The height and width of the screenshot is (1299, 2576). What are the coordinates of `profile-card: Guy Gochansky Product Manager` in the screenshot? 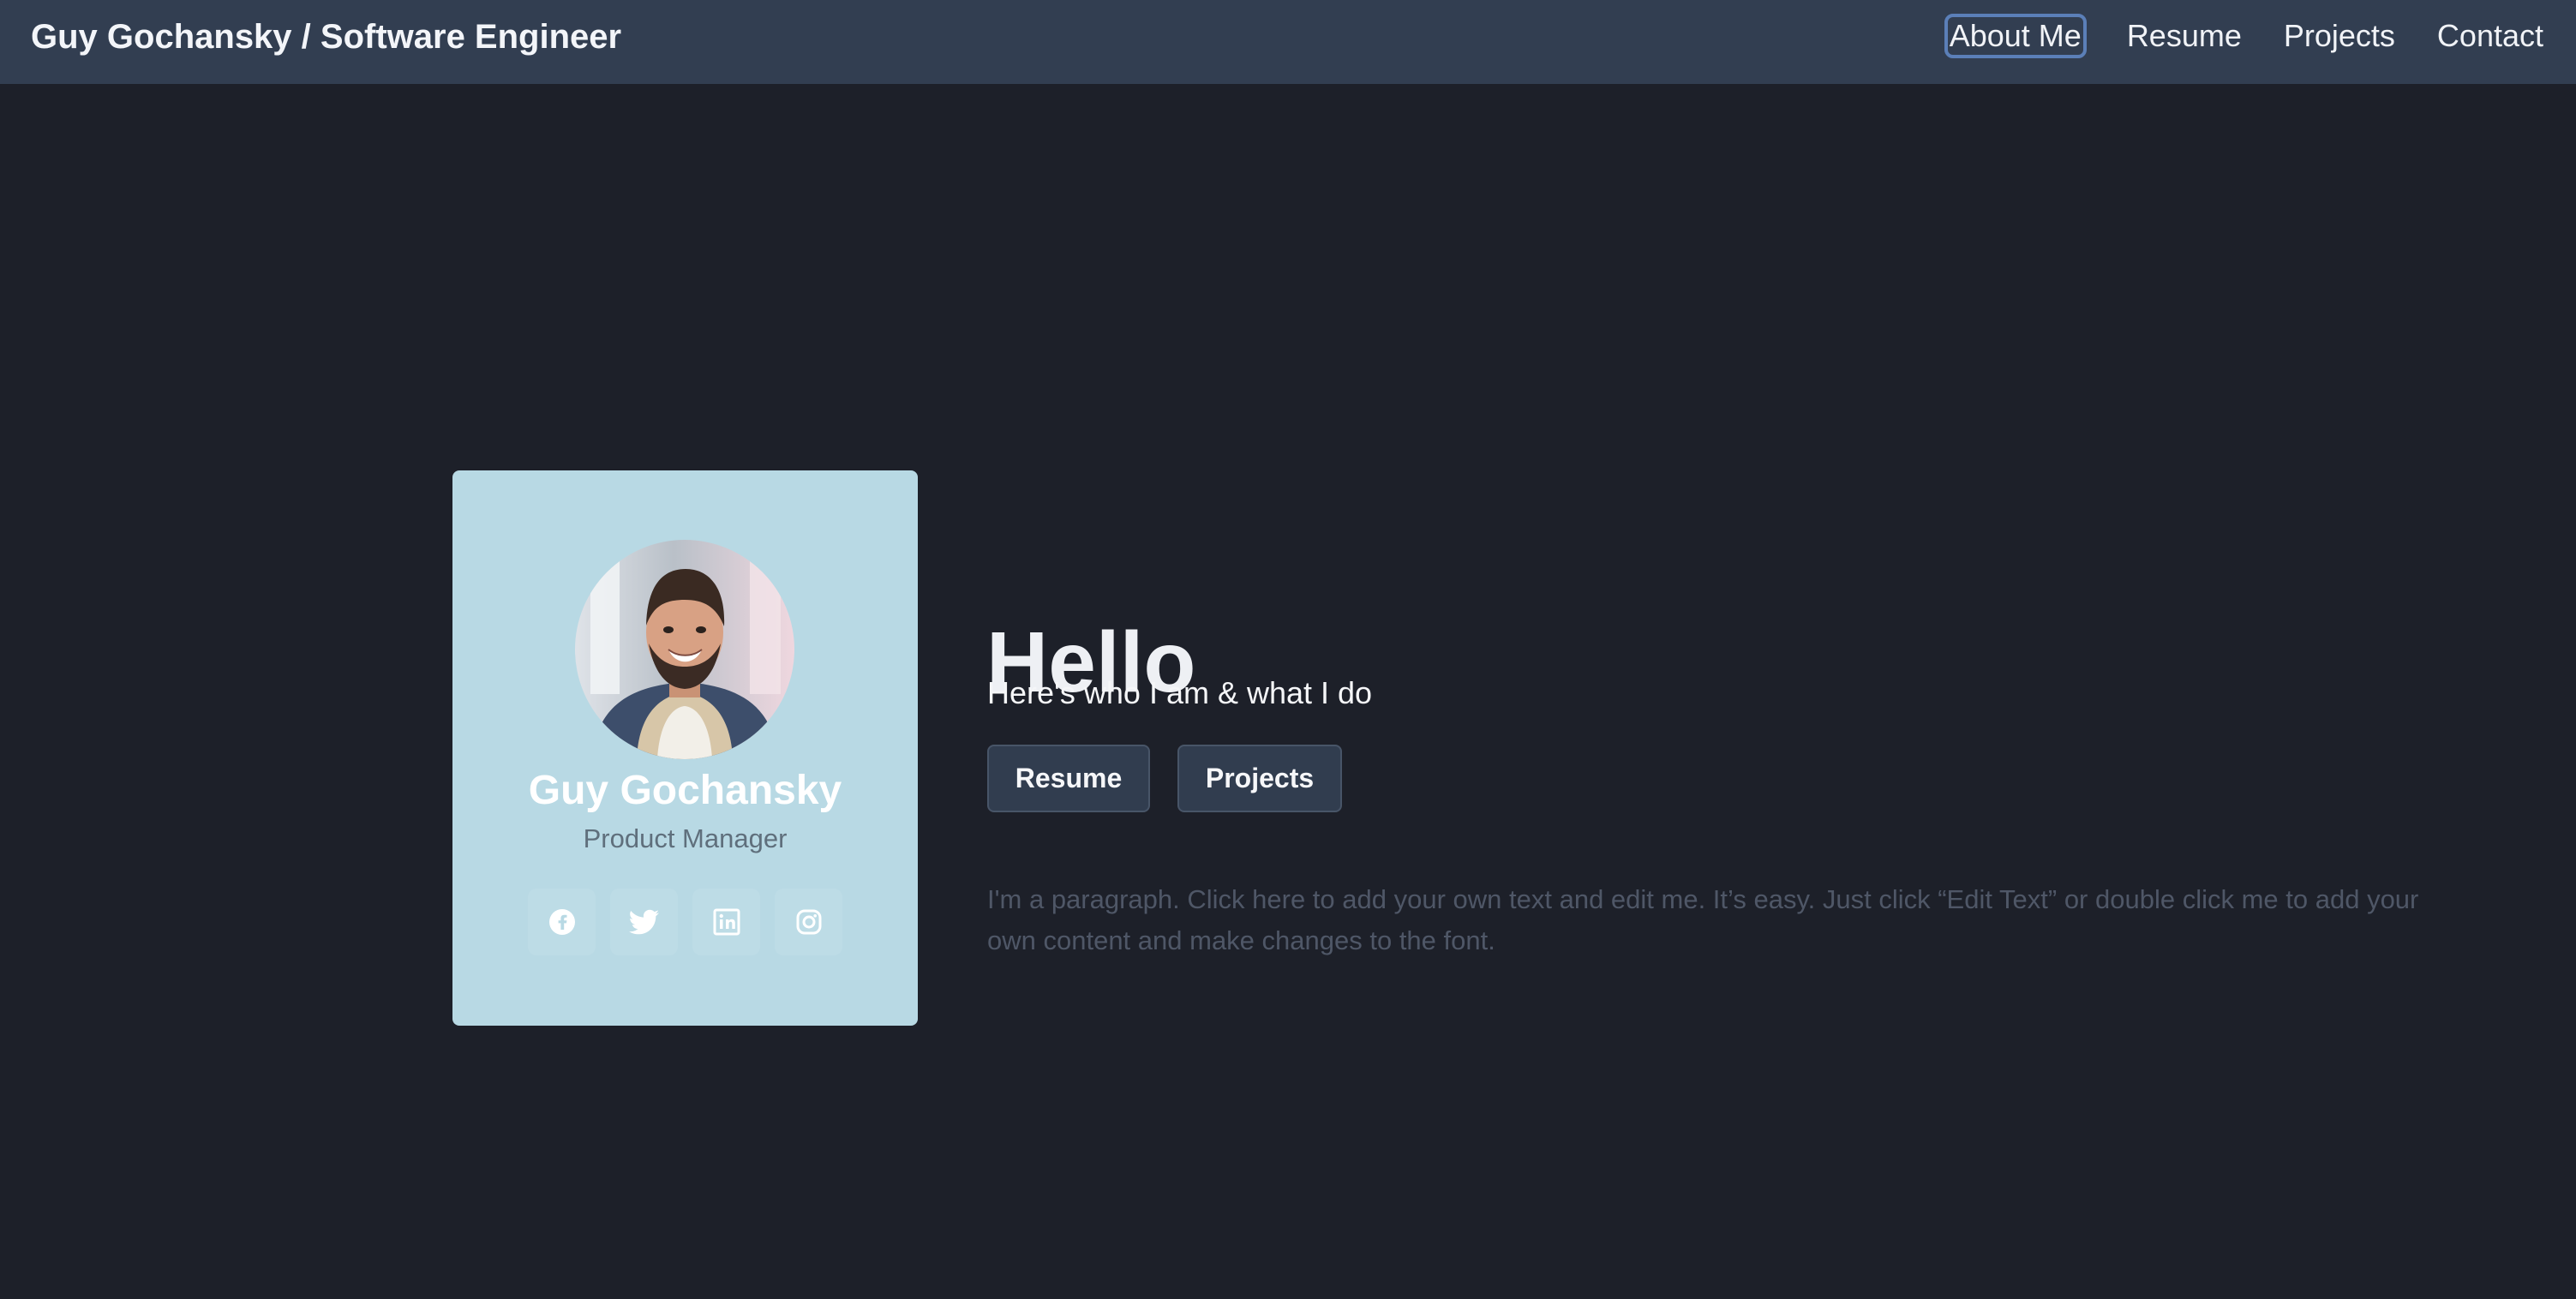 It's located at (685, 748).